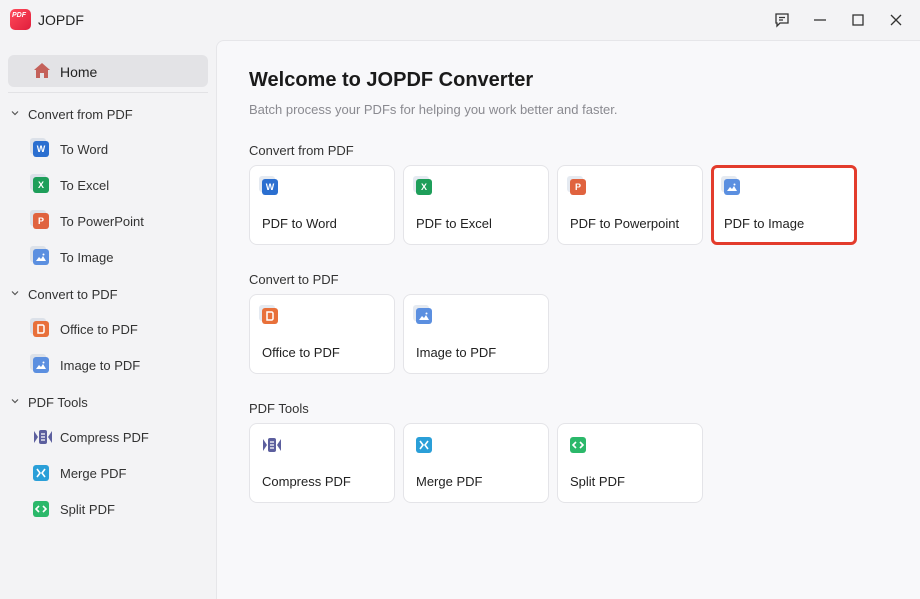  What do you see at coordinates (294, 279) in the screenshot?
I see `section-title-convert-to-pdf: Convert to PDF` at bounding box center [294, 279].